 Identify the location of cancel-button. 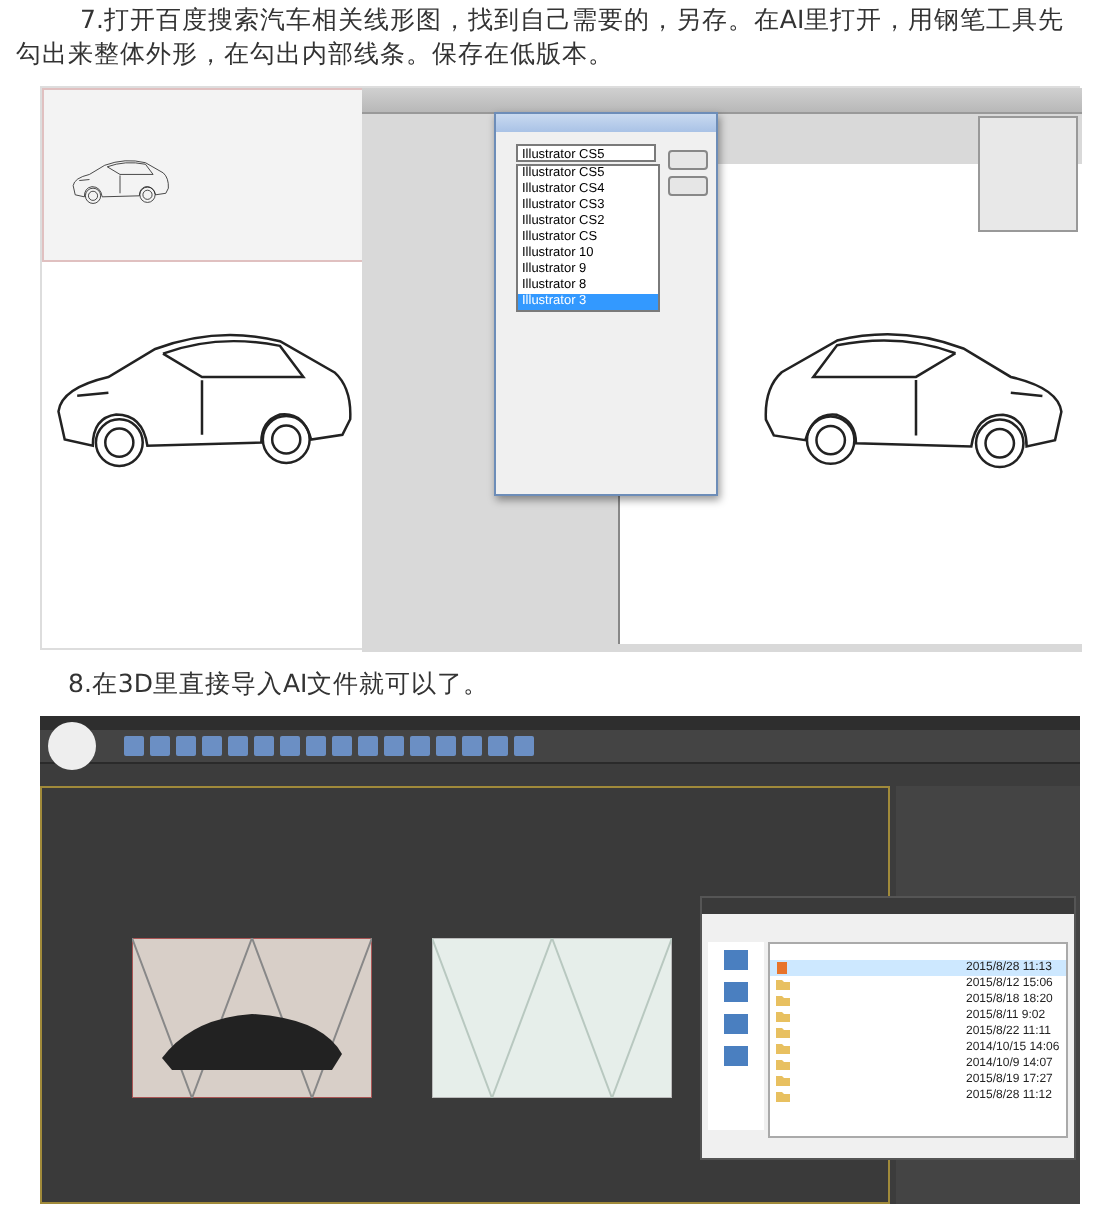
(688, 186).